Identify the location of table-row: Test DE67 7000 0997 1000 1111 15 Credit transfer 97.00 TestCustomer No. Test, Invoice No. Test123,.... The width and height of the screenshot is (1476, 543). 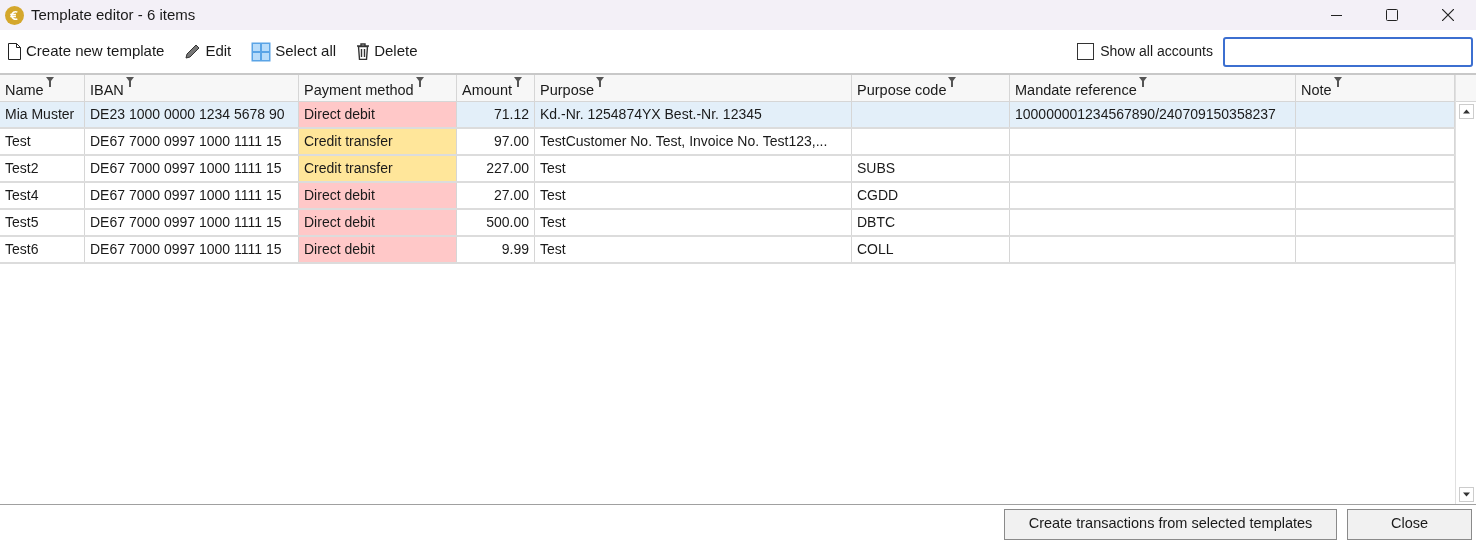
(727, 142).